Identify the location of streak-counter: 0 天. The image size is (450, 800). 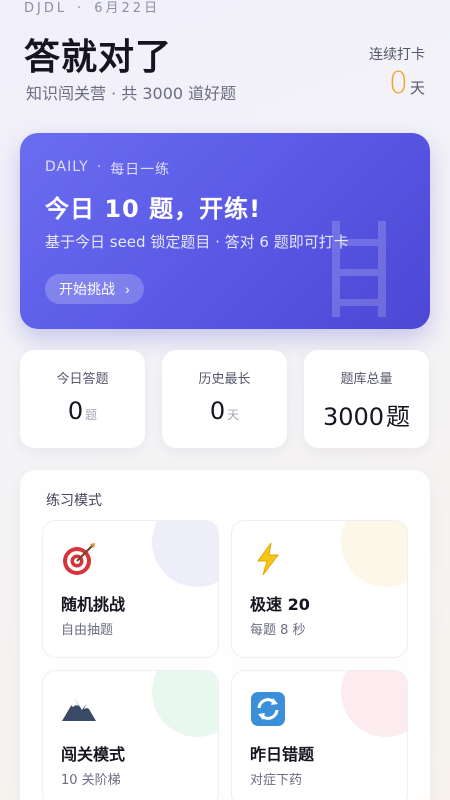
(407, 83).